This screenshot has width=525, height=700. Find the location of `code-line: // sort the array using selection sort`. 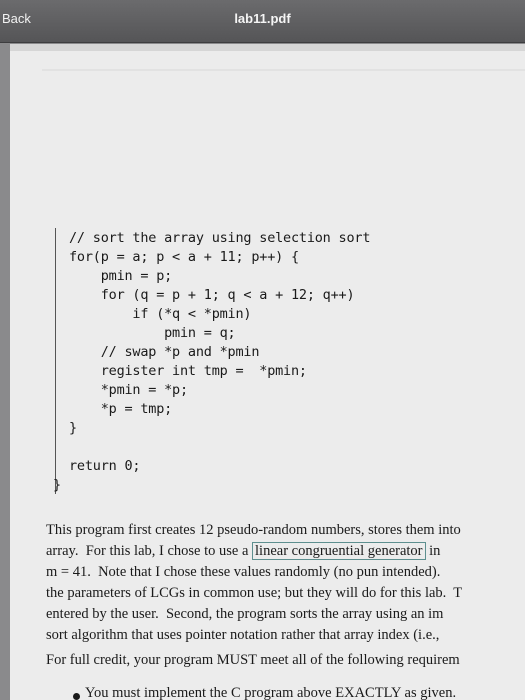

code-line: // sort the array using selection sort is located at coordinates (220, 238).